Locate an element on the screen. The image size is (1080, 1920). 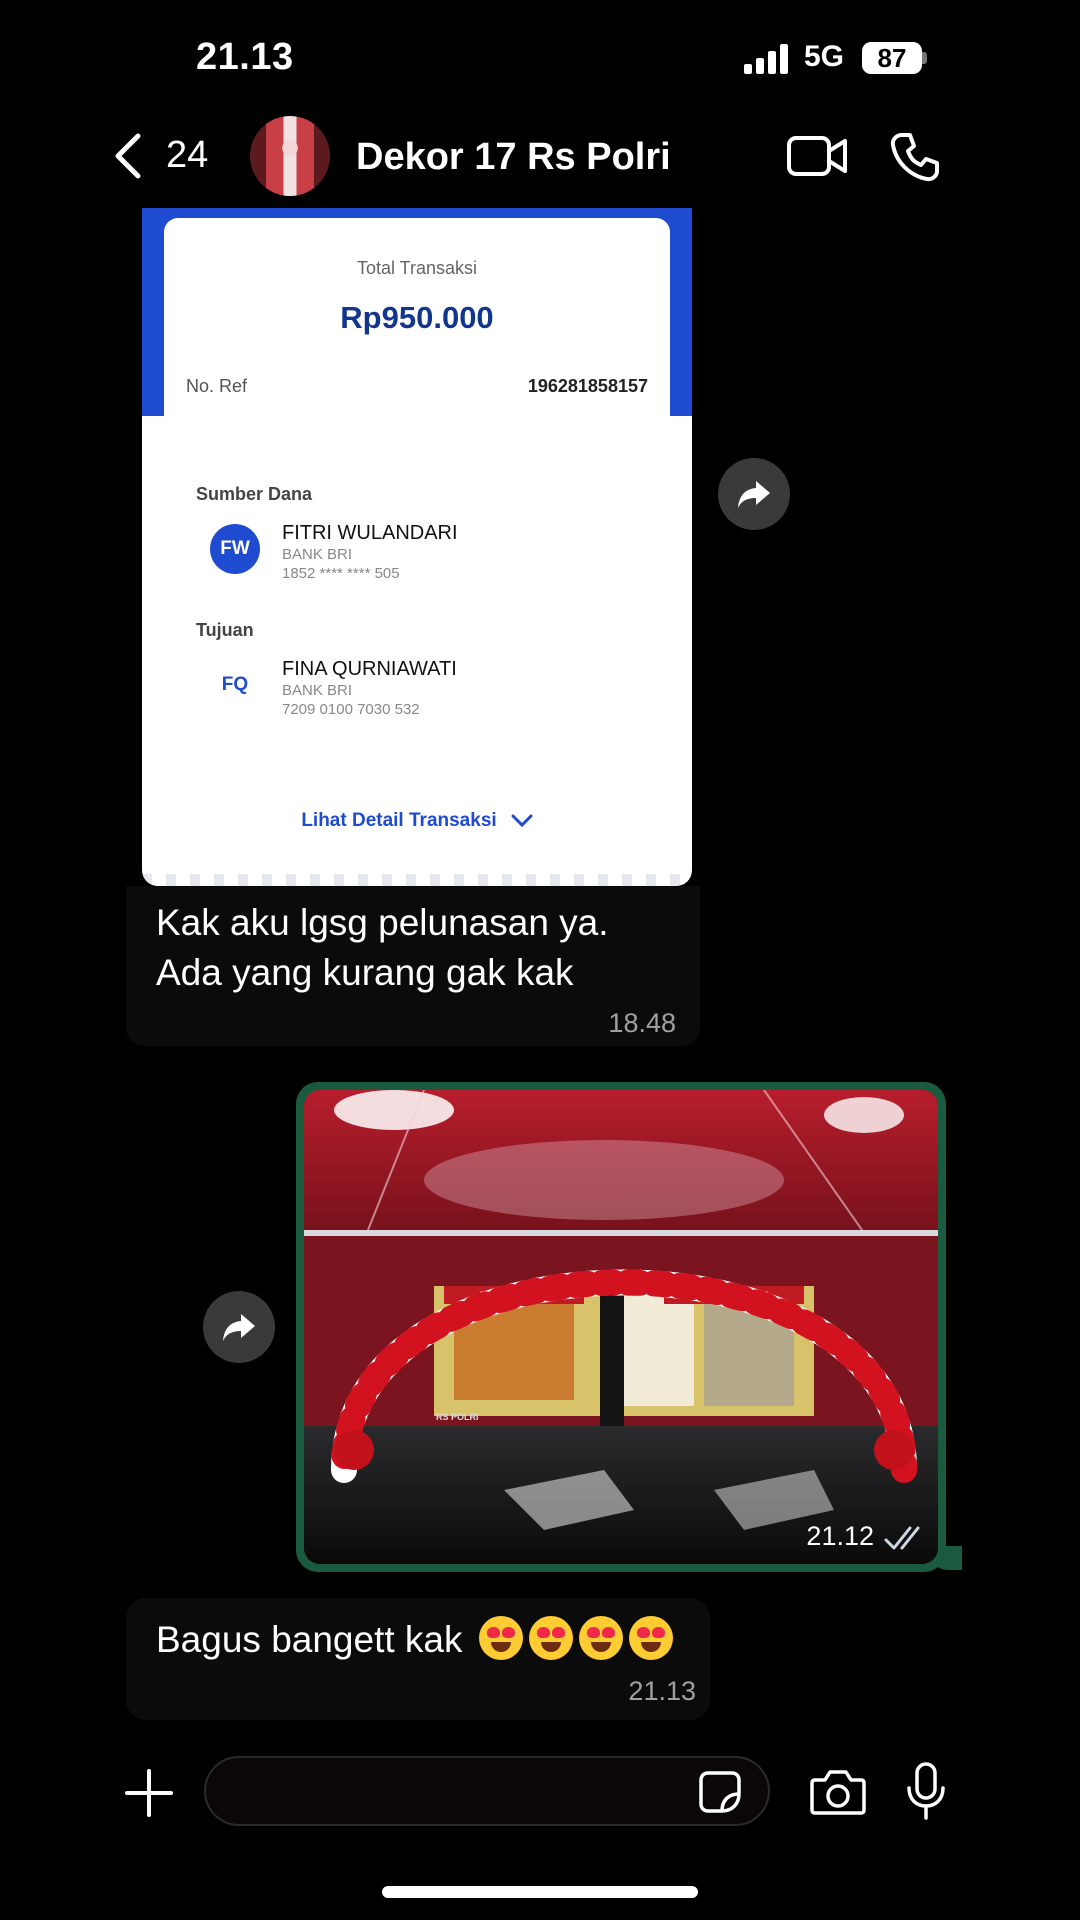
detail-link-label: Lihat Detail Transaksi is located at coordinates (399, 820).